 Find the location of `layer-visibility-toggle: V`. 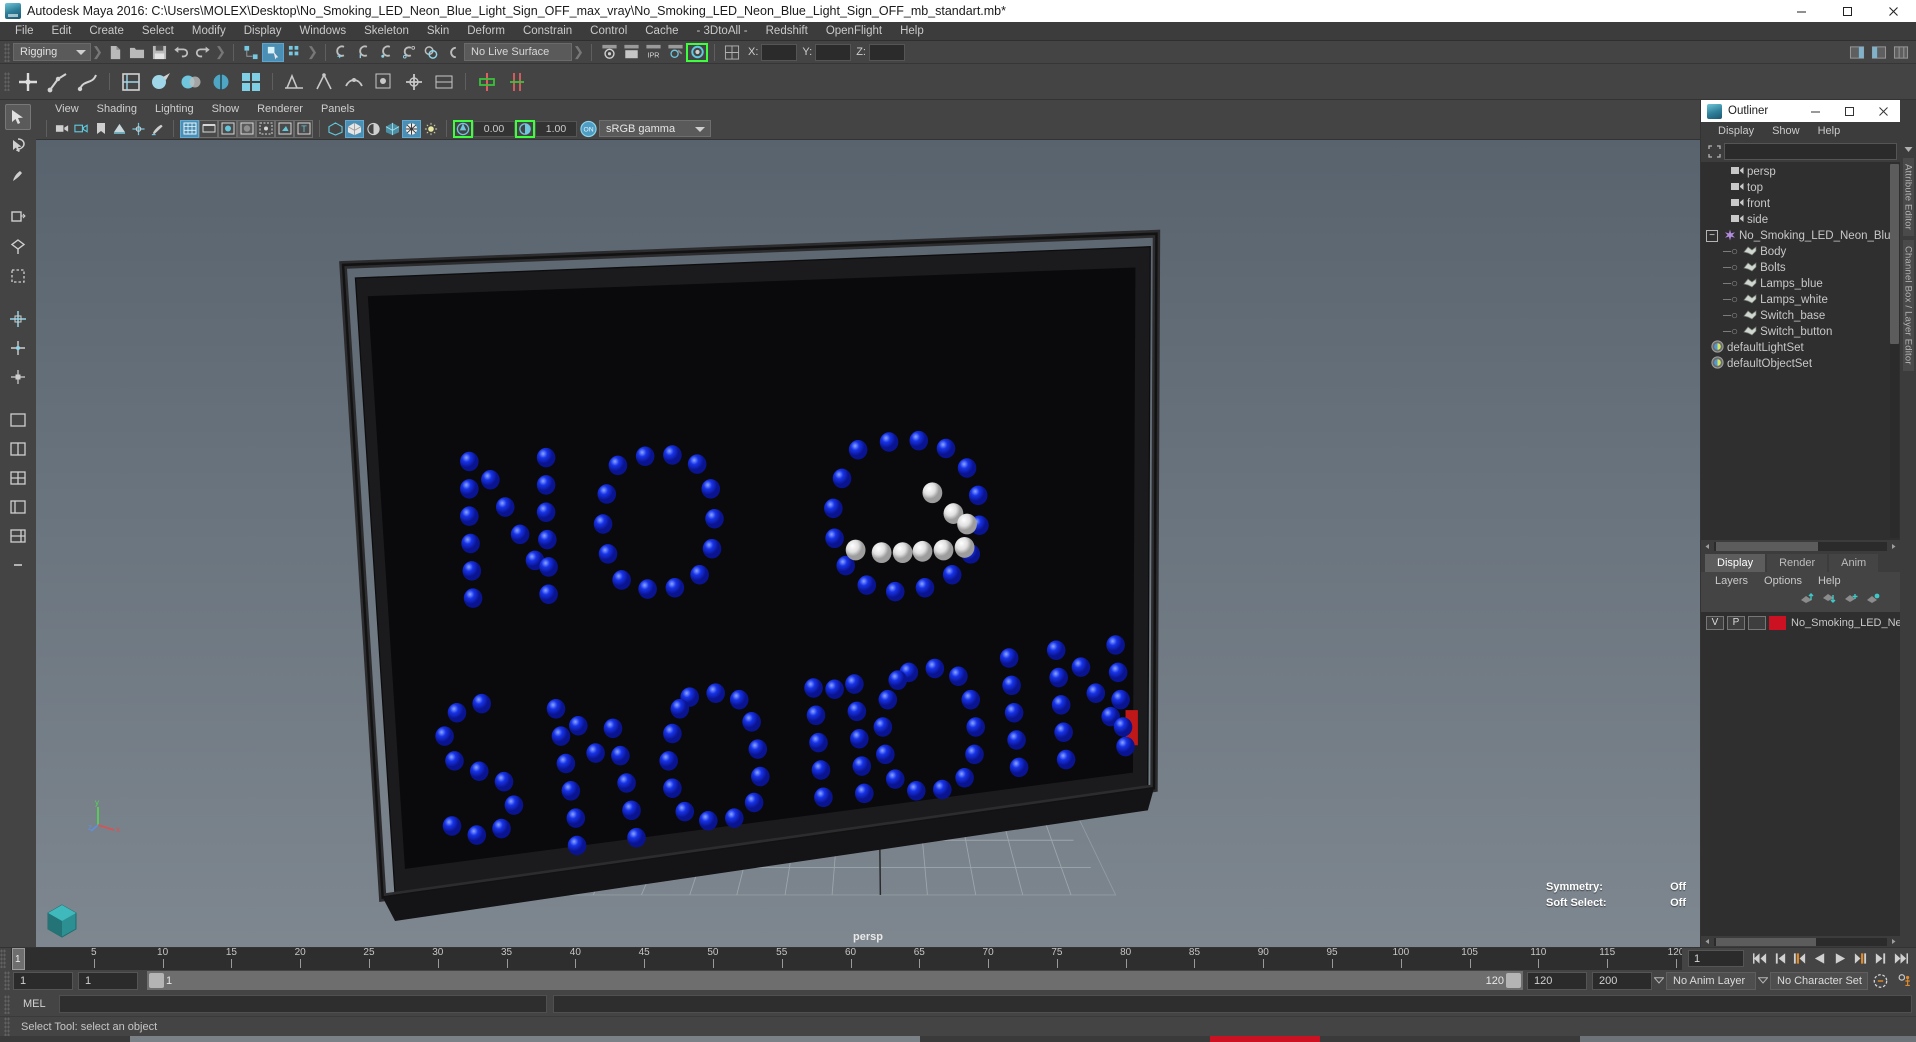

layer-visibility-toggle: V is located at coordinates (1715, 622).